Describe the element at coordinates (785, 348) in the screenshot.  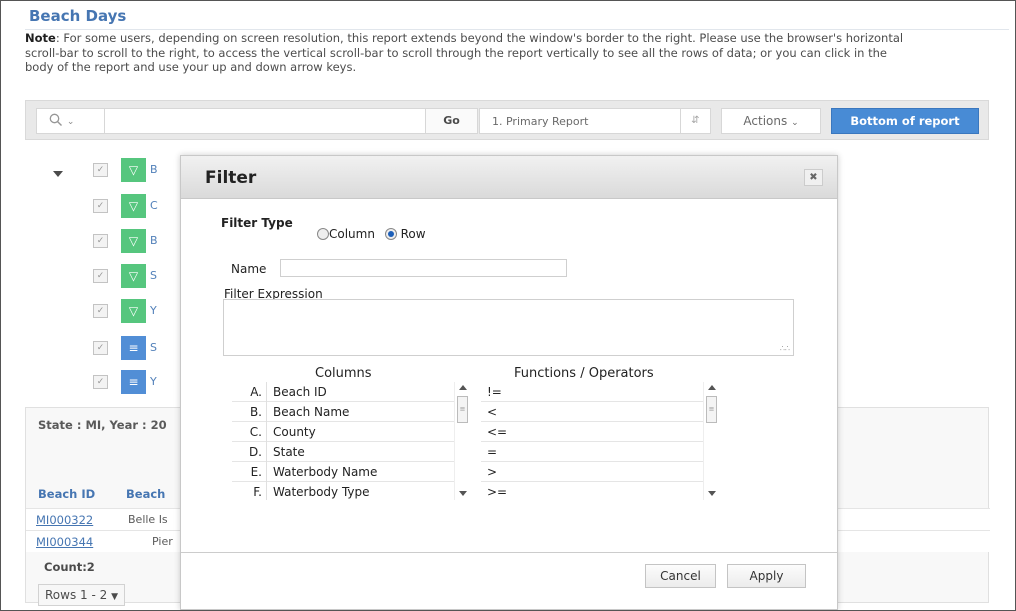
I see `resize-grip-icon: ∴∴` at that location.